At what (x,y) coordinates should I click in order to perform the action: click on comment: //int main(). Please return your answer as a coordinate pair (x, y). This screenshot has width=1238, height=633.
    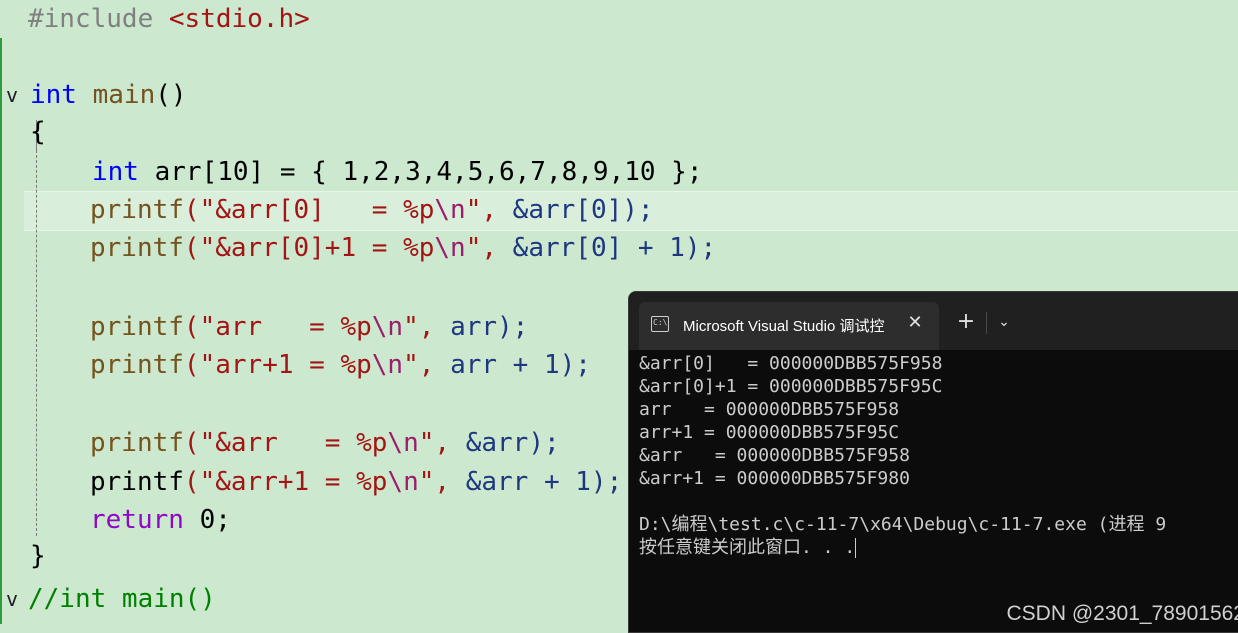
    Looking at the image, I should click on (122, 599).